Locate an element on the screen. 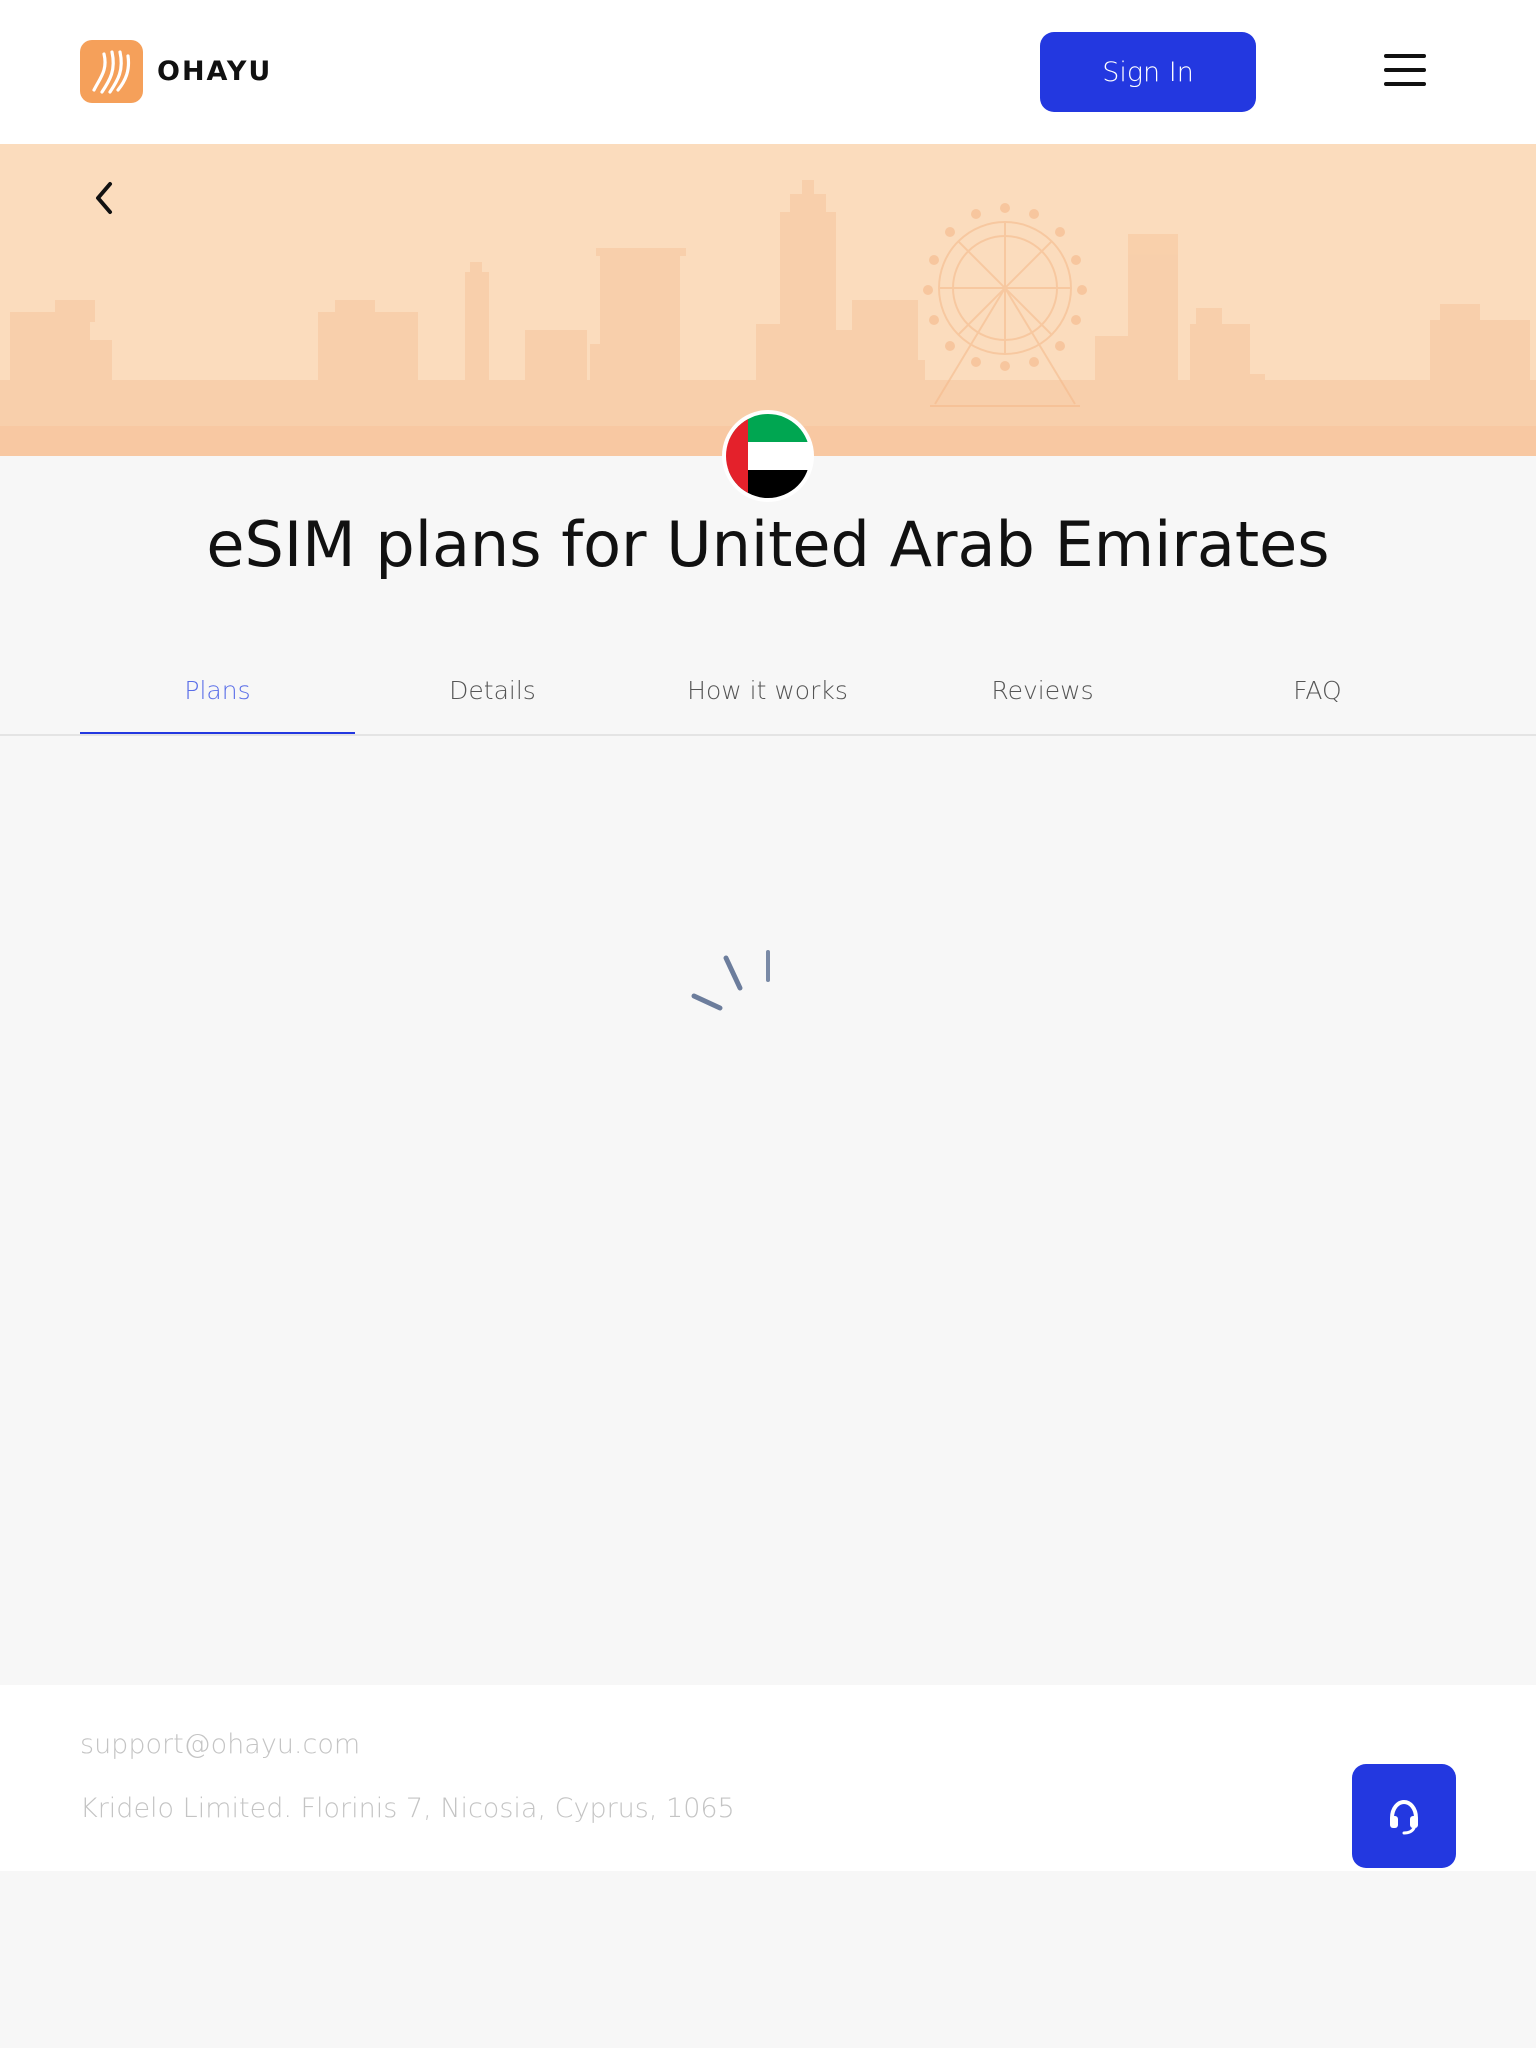 The width and height of the screenshot is (1536, 2048). tab-how-it-works: How it works is located at coordinates (767, 698).